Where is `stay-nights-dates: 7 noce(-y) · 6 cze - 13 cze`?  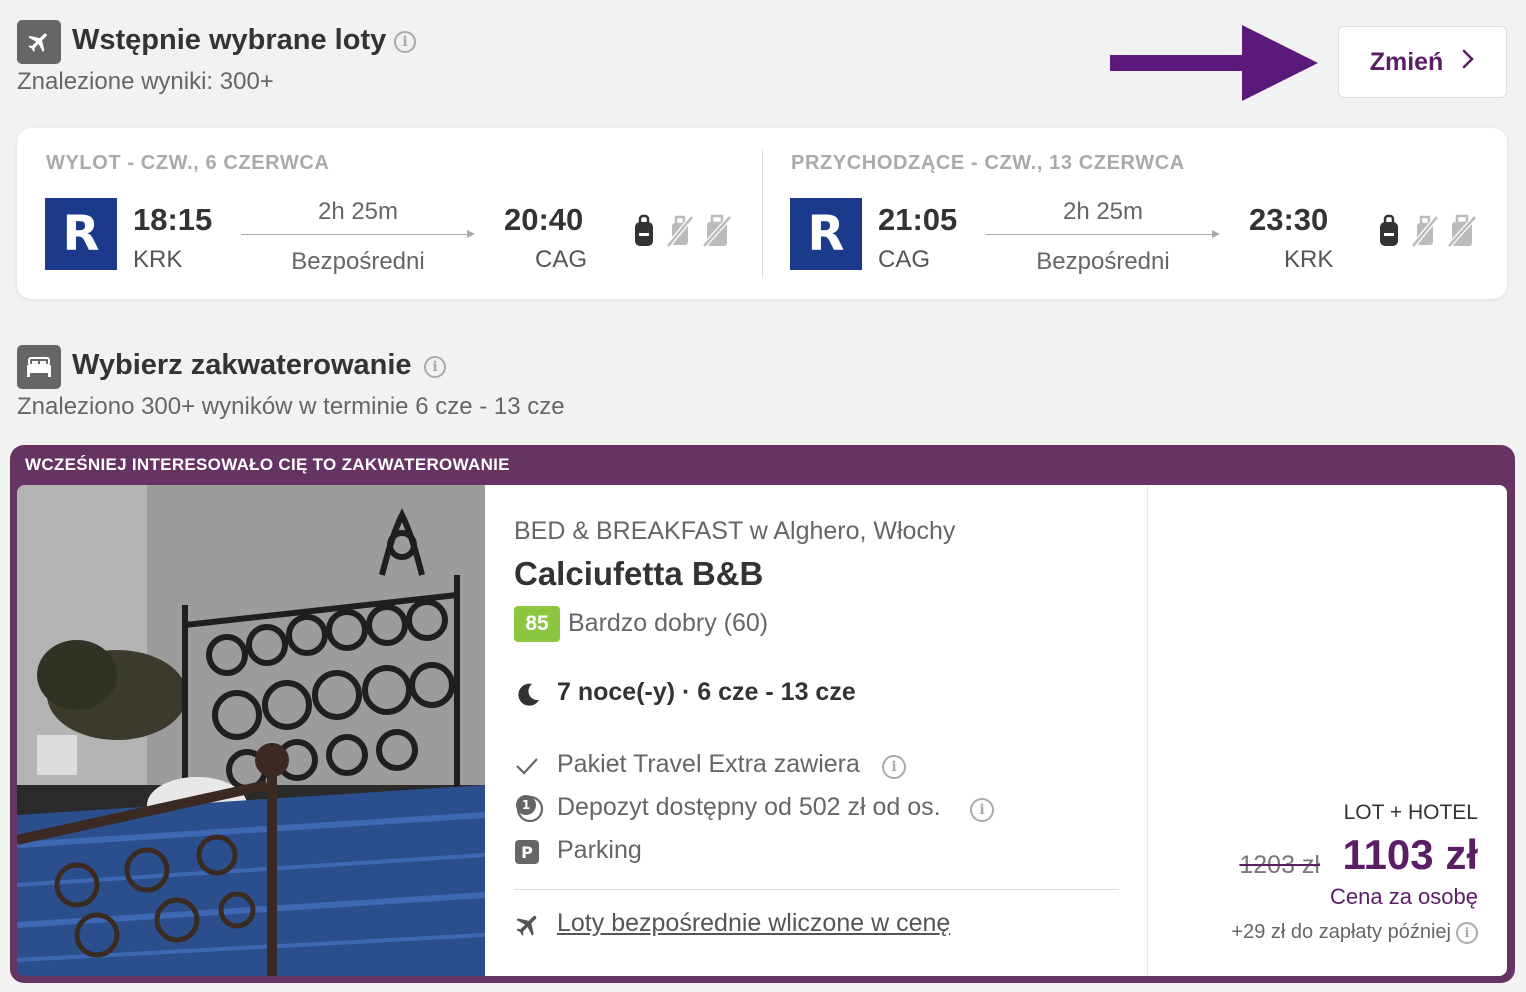
stay-nights-dates: 7 noce(-y) · 6 cze - 13 cze is located at coordinates (706, 692).